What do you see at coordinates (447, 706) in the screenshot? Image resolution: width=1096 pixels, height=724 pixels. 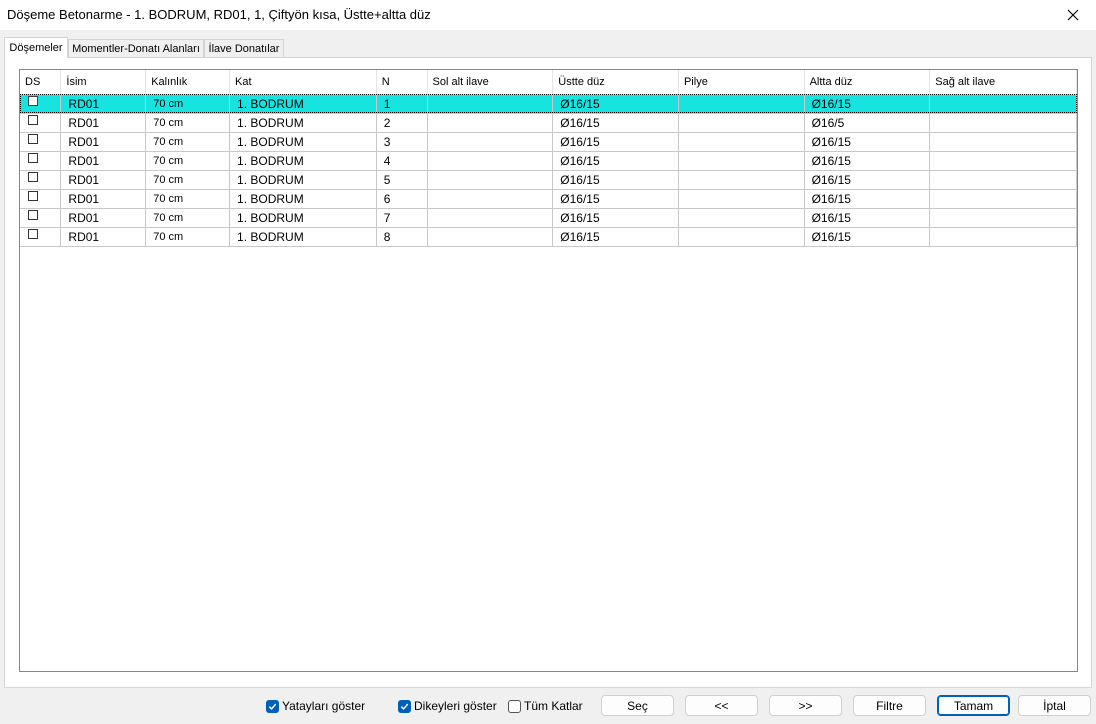 I see `dikeyleri-goster-checkbox: Dikeyleri göster` at bounding box center [447, 706].